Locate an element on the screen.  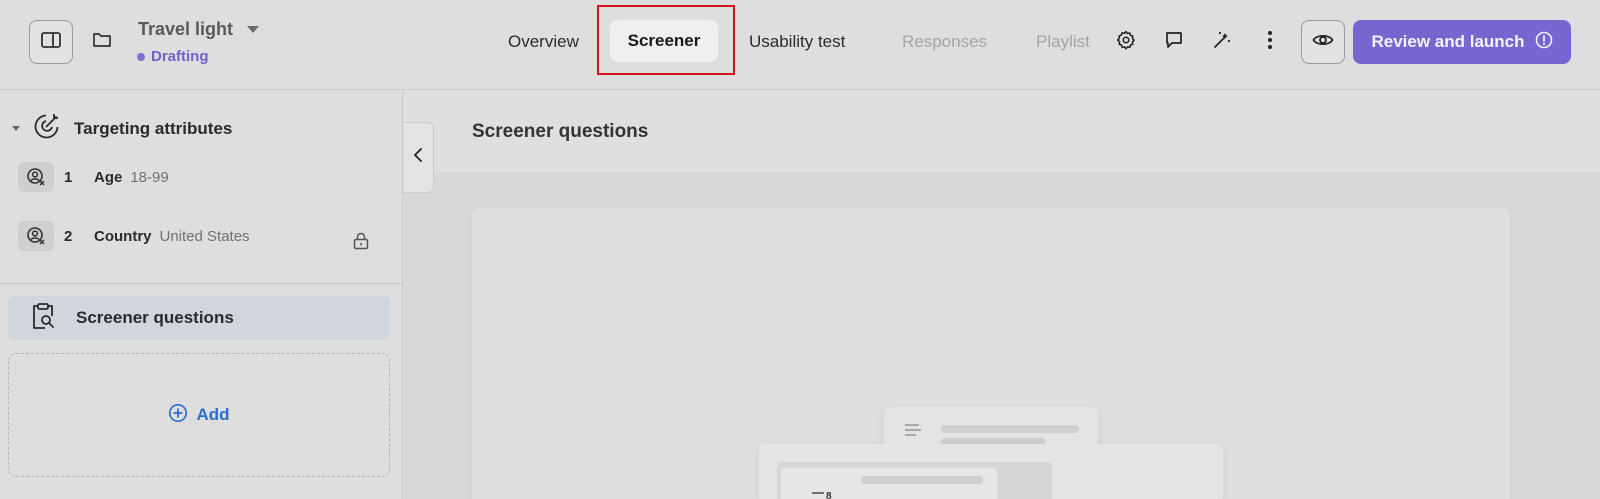
toggle-sidebar-button is located at coordinates (51, 42).